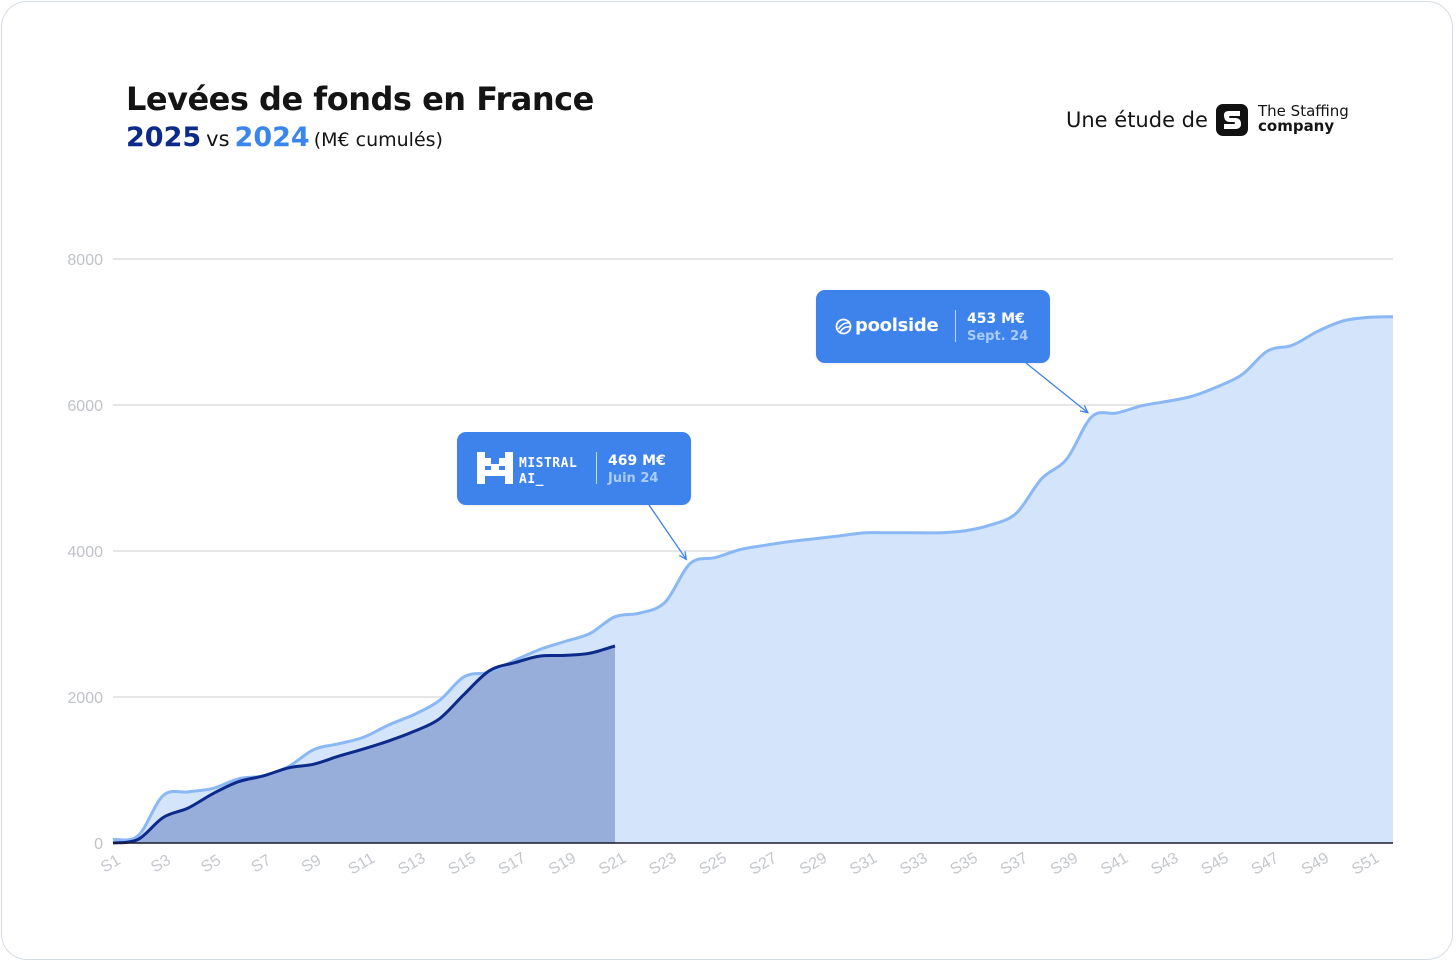 This screenshot has width=1456, height=963. Describe the element at coordinates (1315, 864) in the screenshot. I see `x-tick-label: S49` at that location.